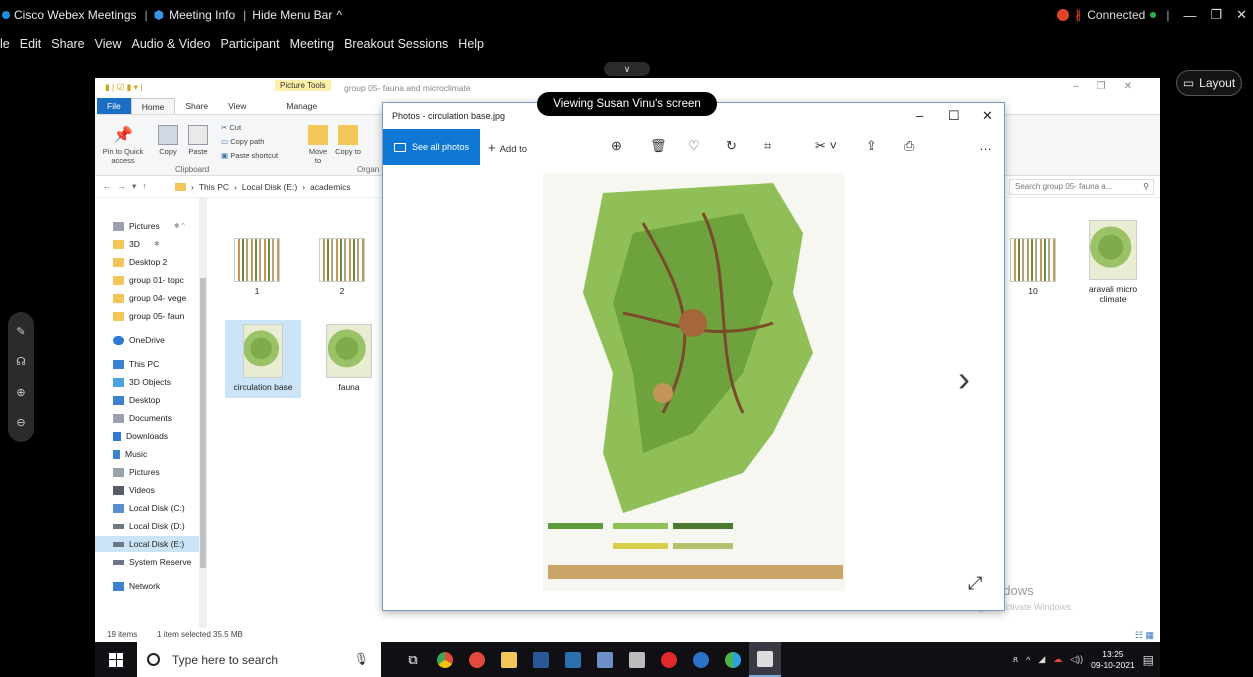  Describe the element at coordinates (658, 146) in the screenshot. I see `delete-icon: 🗑` at that location.